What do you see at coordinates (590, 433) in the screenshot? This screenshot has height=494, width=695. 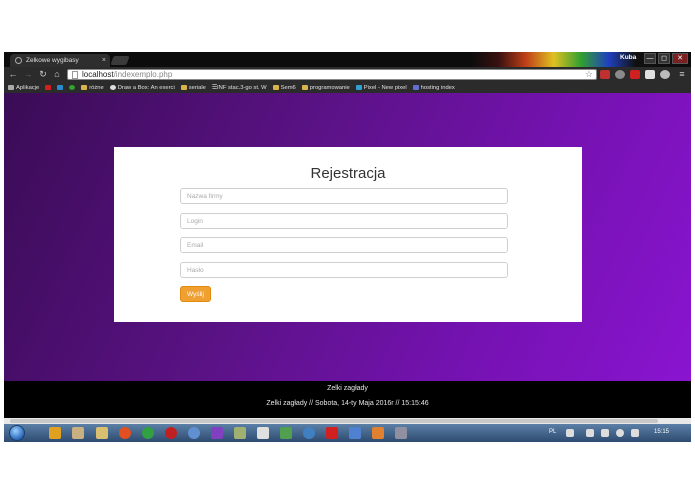 I see `network-icon` at bounding box center [590, 433].